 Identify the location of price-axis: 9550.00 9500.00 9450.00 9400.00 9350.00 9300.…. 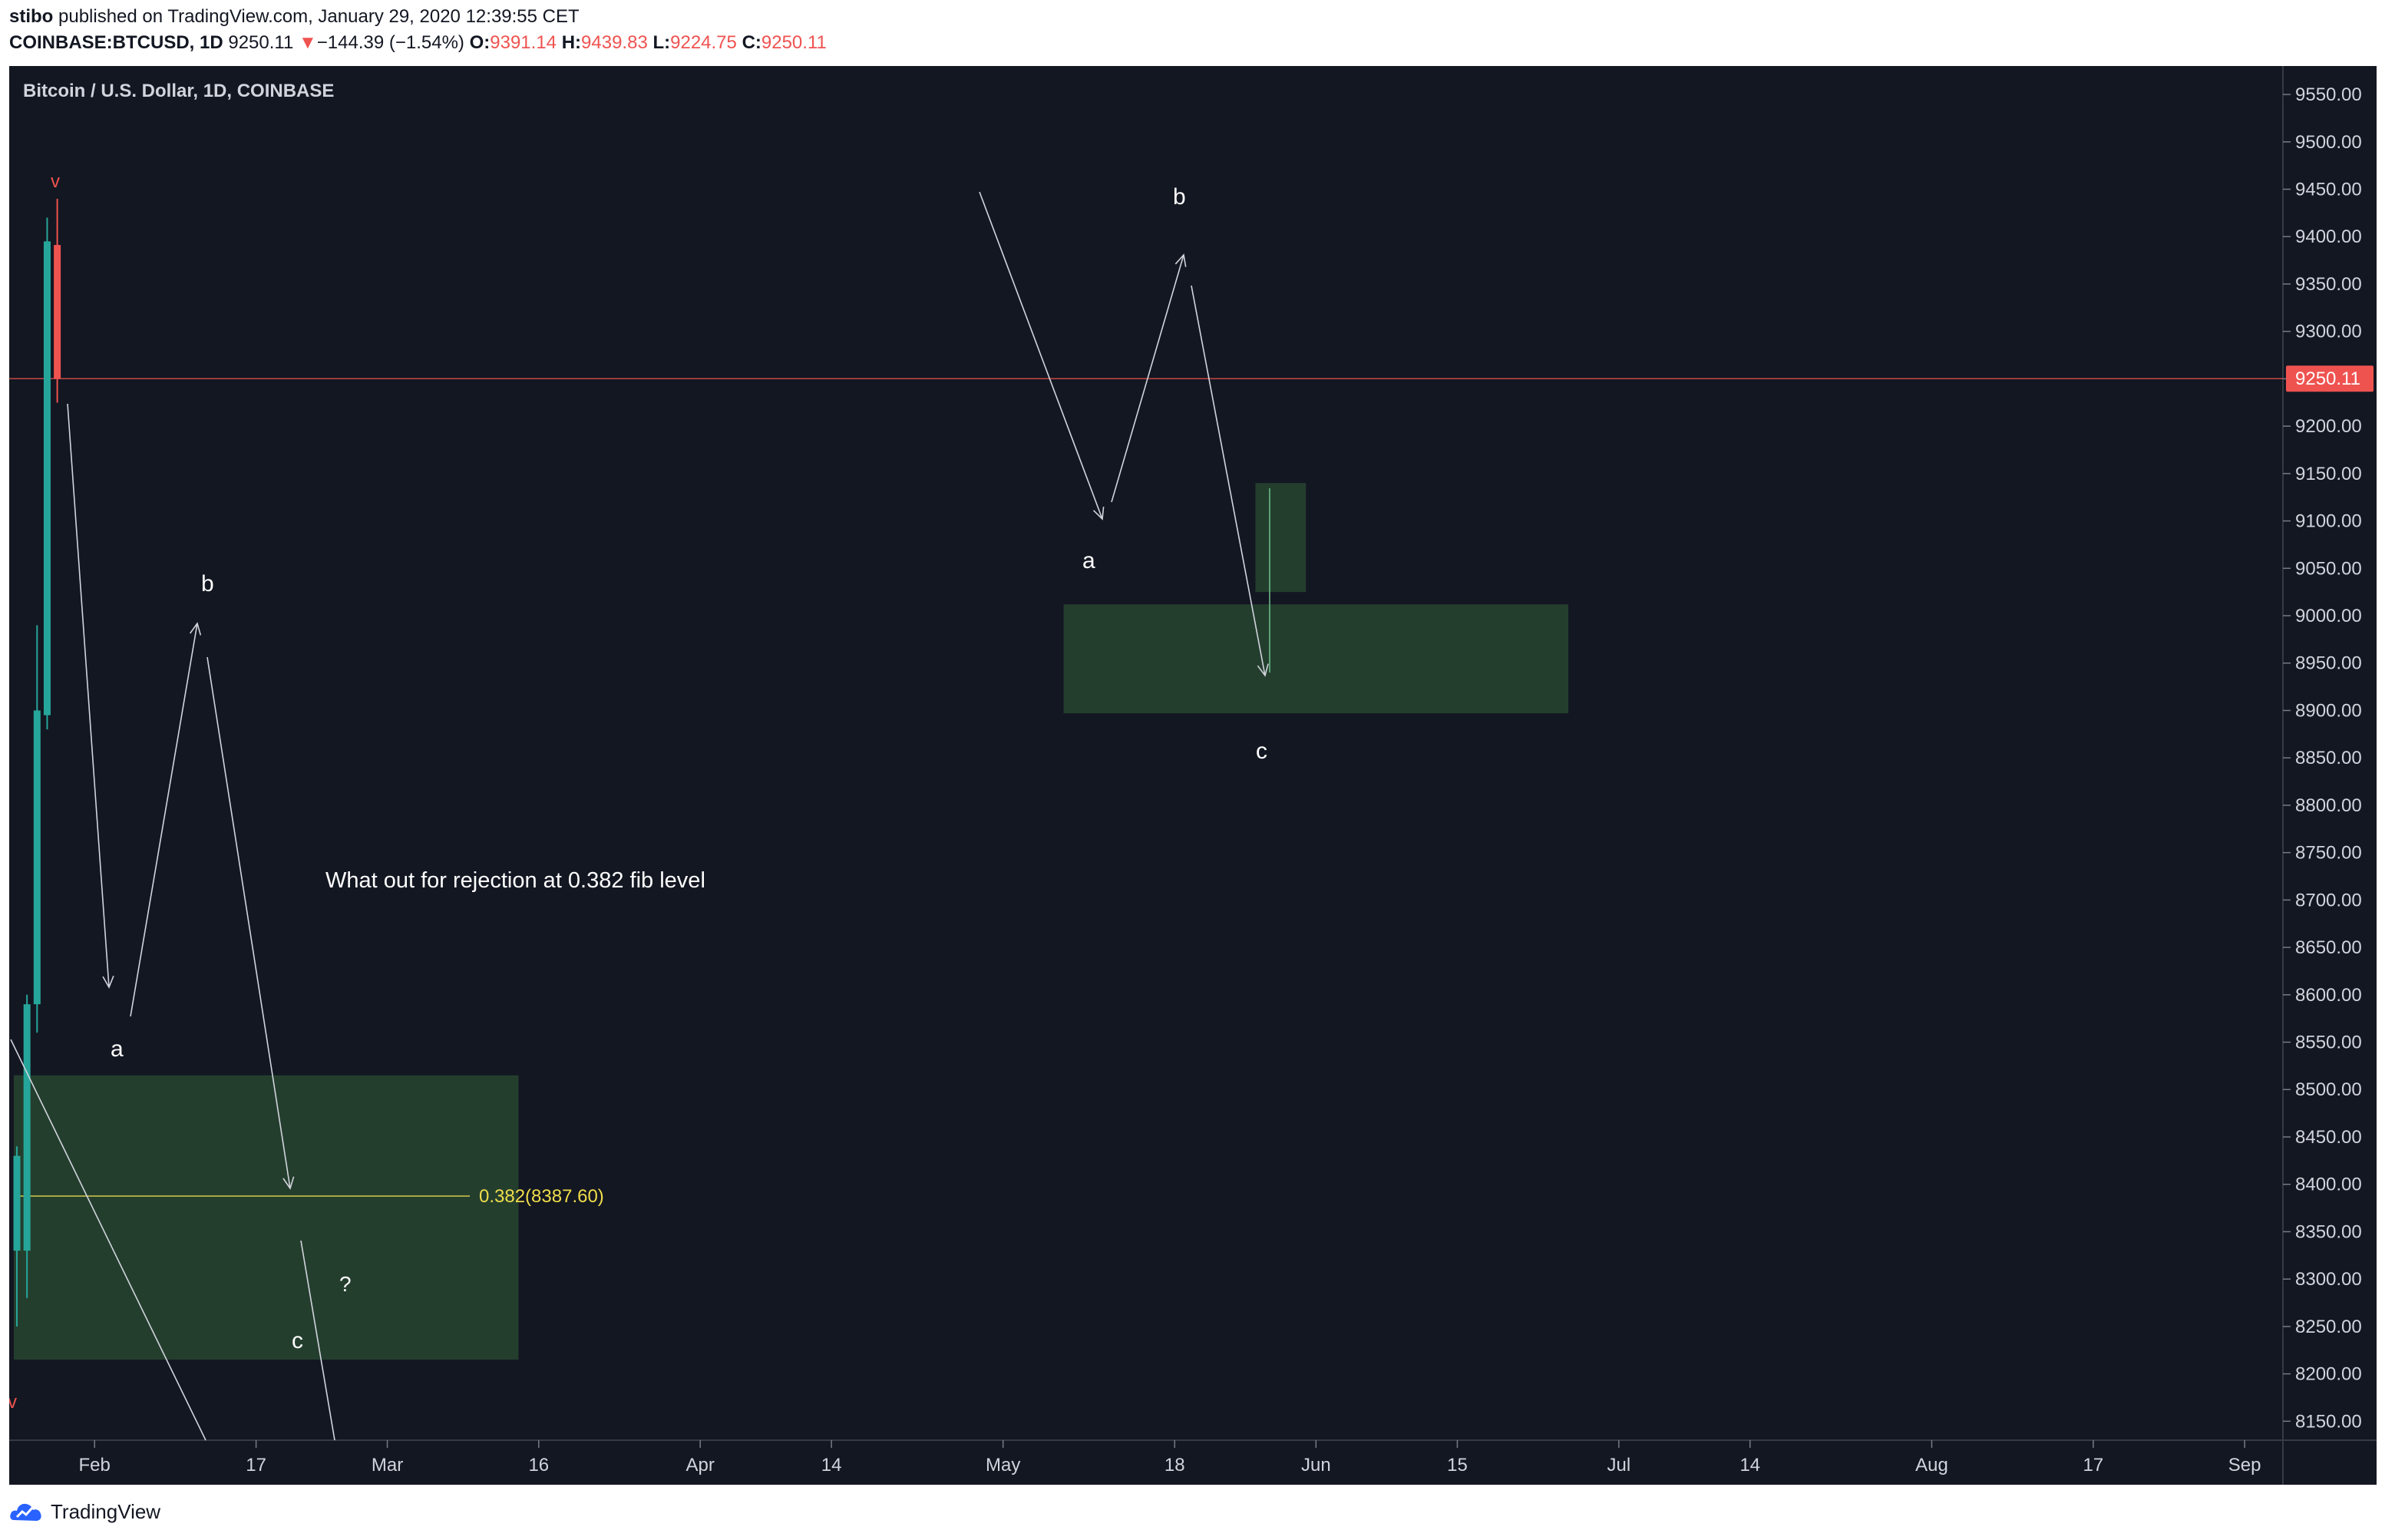
(2329, 758).